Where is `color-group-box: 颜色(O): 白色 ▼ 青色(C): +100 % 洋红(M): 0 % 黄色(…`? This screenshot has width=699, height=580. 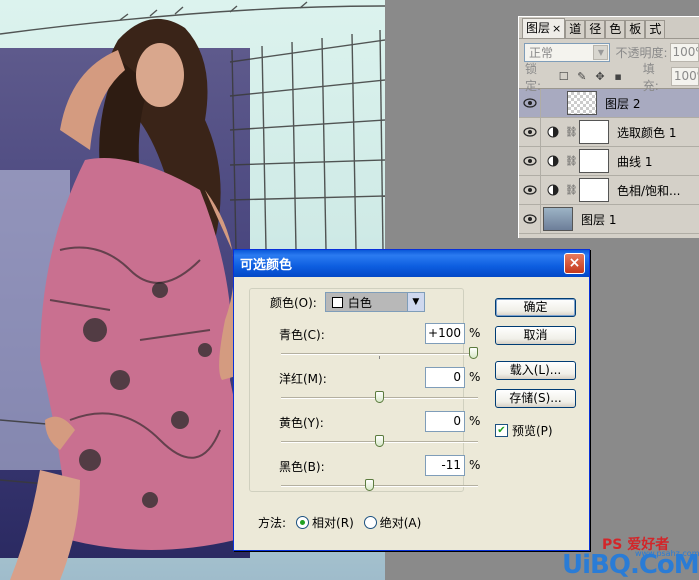 color-group-box: 颜色(O): 白色 ▼ 青色(C): +100 % 洋红(M): 0 % 黄色(… is located at coordinates (364, 390).